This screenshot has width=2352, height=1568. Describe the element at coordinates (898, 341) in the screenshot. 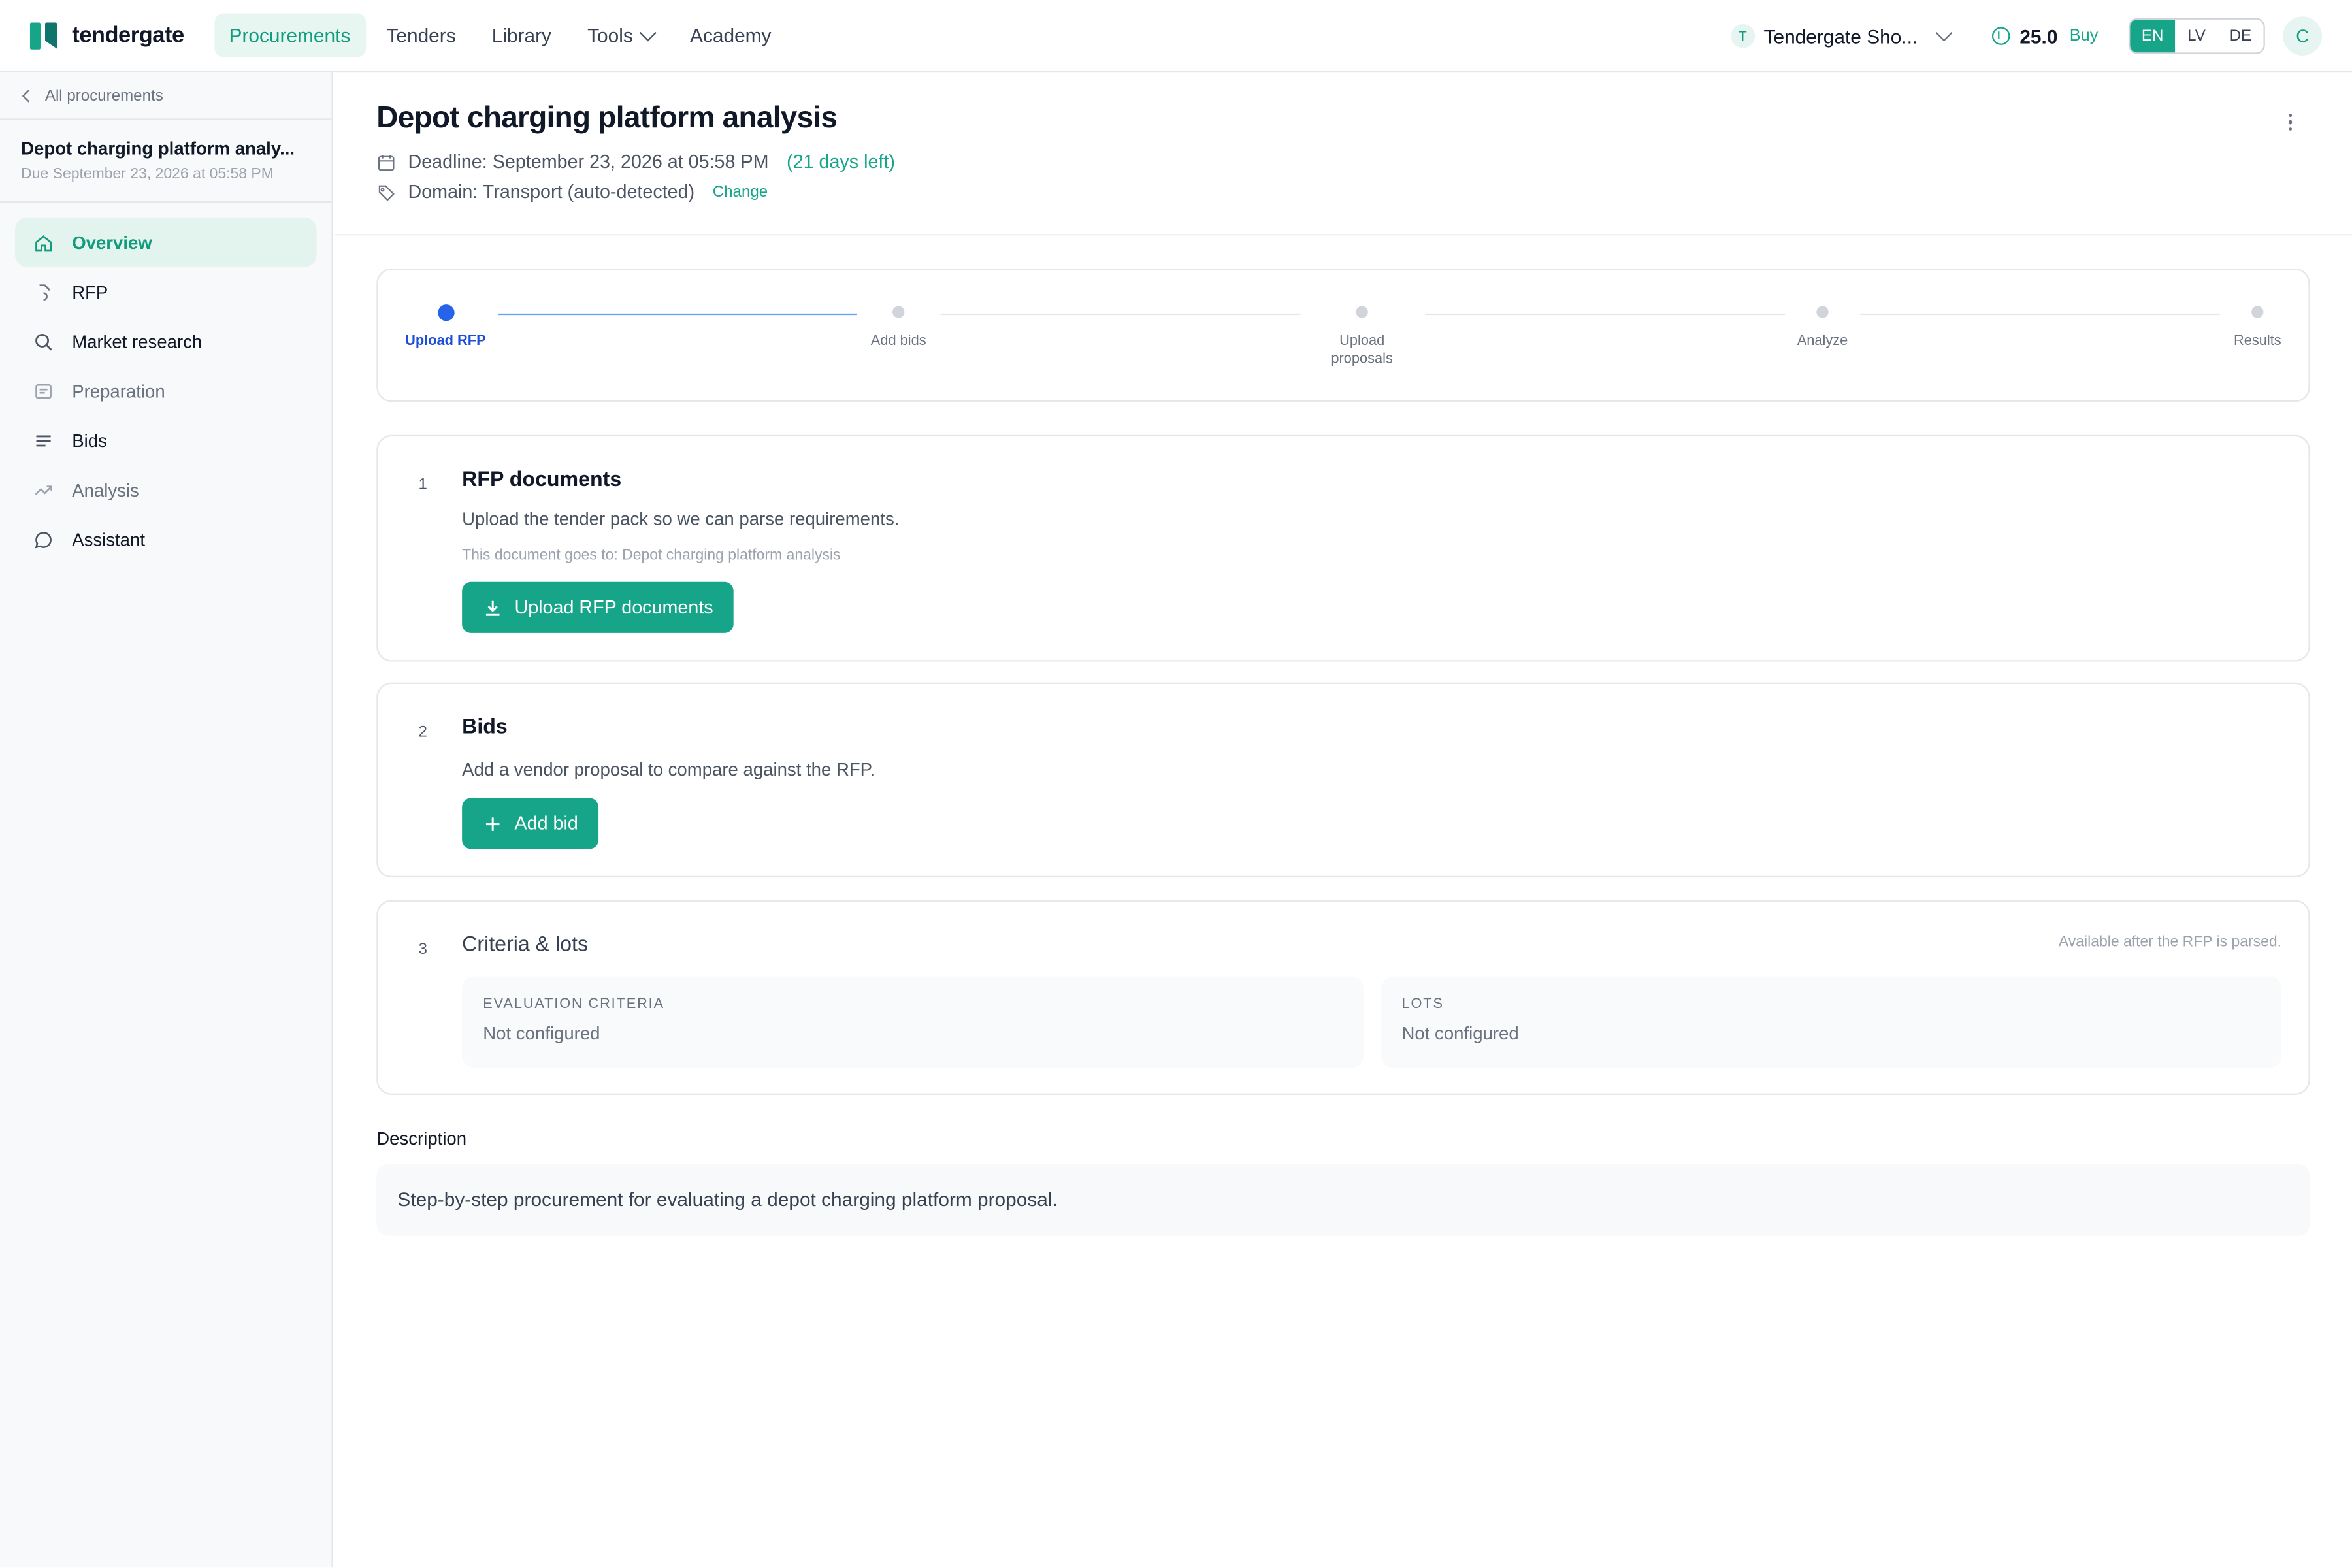

I see `step-label: Add bids` at that location.